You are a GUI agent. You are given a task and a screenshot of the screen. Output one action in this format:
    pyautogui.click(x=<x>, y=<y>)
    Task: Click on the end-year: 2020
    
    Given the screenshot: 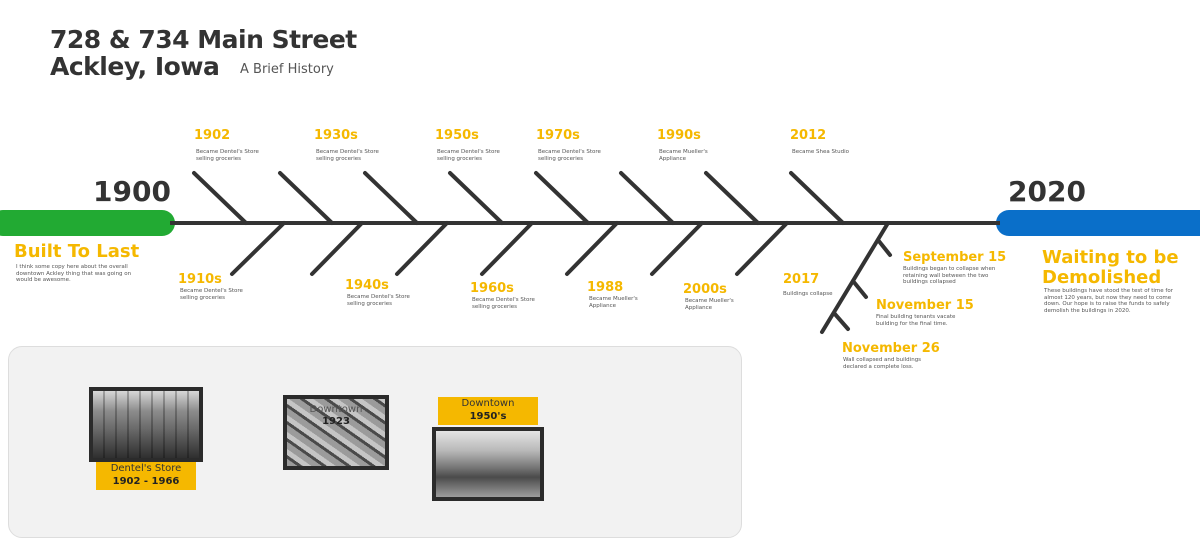 What is the action you would take?
    pyautogui.click(x=1047, y=191)
    